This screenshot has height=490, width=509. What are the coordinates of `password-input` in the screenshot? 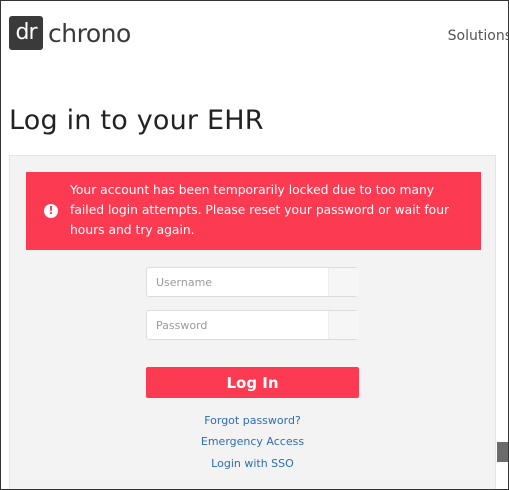 It's located at (252, 325).